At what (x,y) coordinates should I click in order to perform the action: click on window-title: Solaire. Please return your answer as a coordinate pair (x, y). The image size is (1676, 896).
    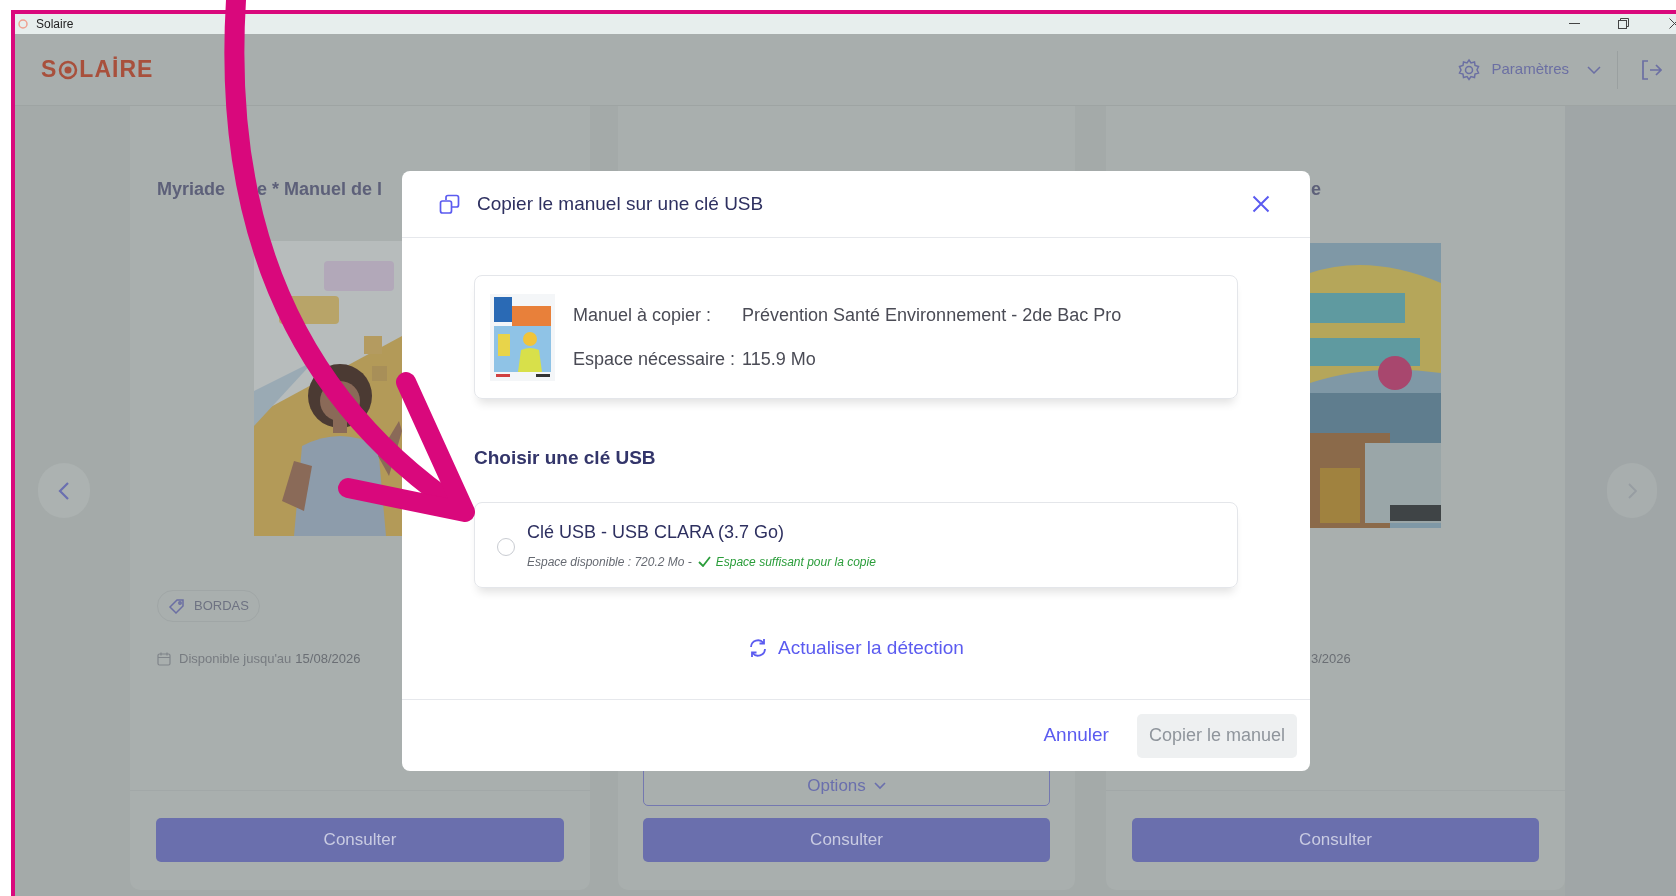
    Looking at the image, I should click on (55, 24).